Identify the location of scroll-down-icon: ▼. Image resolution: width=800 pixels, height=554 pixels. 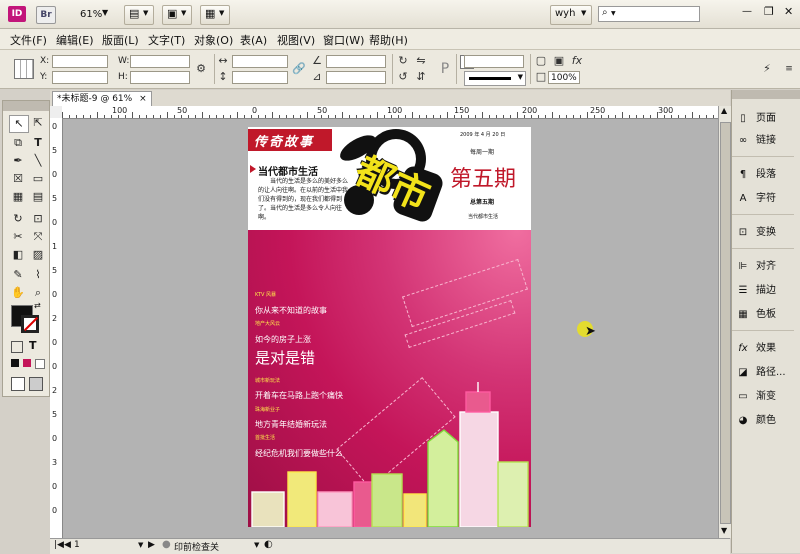
(724, 530).